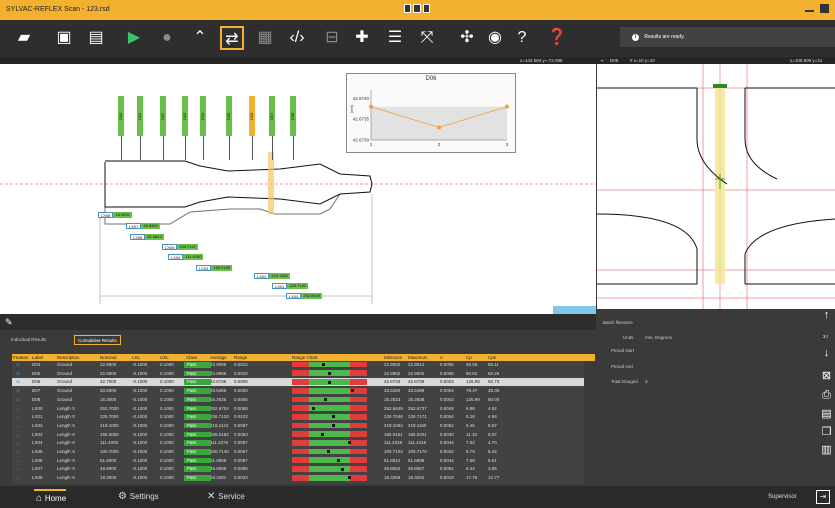 The width and height of the screenshot is (835, 508). Describe the element at coordinates (418, 357) in the screenshot. I see `column-header: Maximum` at that location.